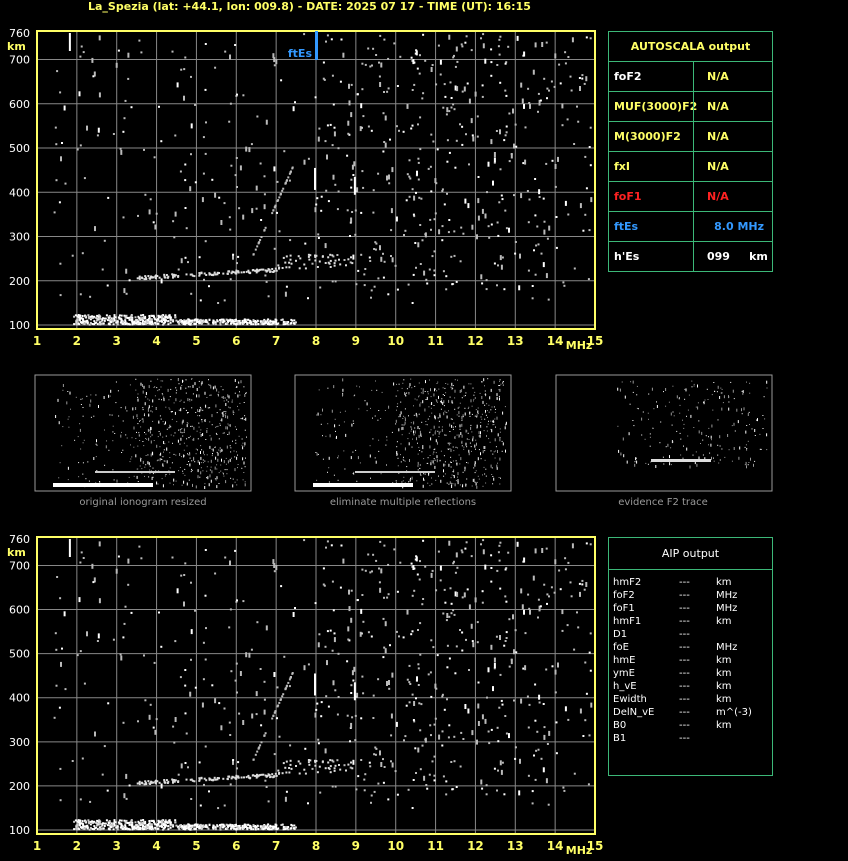  What do you see at coordinates (19, 610) in the screenshot?
I see `bottom-y-tick-label: 600` at bounding box center [19, 610].